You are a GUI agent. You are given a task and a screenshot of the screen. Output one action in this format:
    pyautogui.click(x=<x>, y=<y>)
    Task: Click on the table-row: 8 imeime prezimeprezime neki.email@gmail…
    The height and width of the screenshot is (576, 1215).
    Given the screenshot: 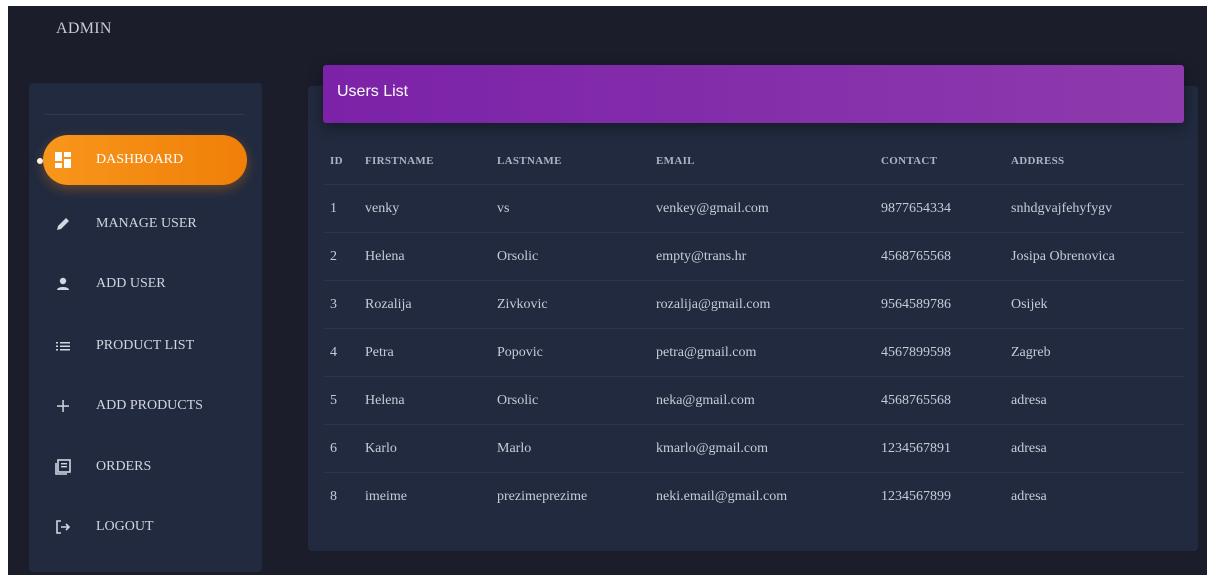 What is the action you would take?
    pyautogui.click(x=754, y=497)
    